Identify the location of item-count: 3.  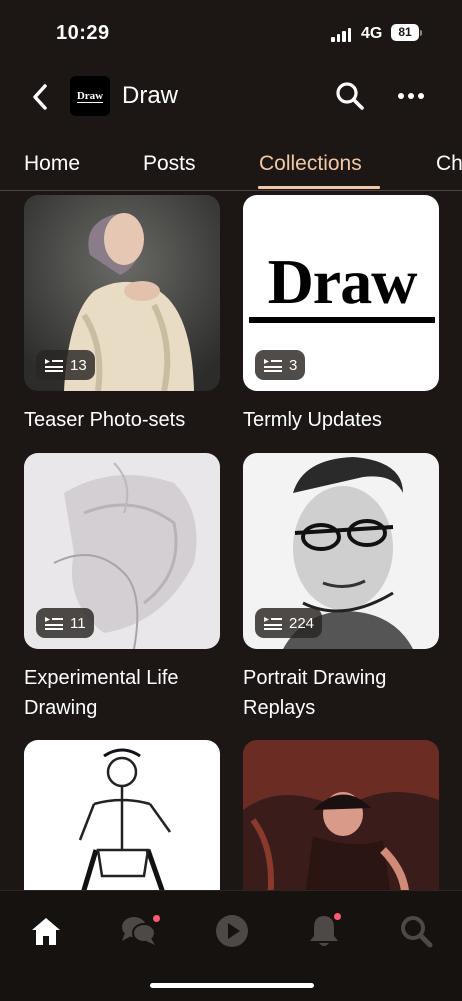
(293, 365).